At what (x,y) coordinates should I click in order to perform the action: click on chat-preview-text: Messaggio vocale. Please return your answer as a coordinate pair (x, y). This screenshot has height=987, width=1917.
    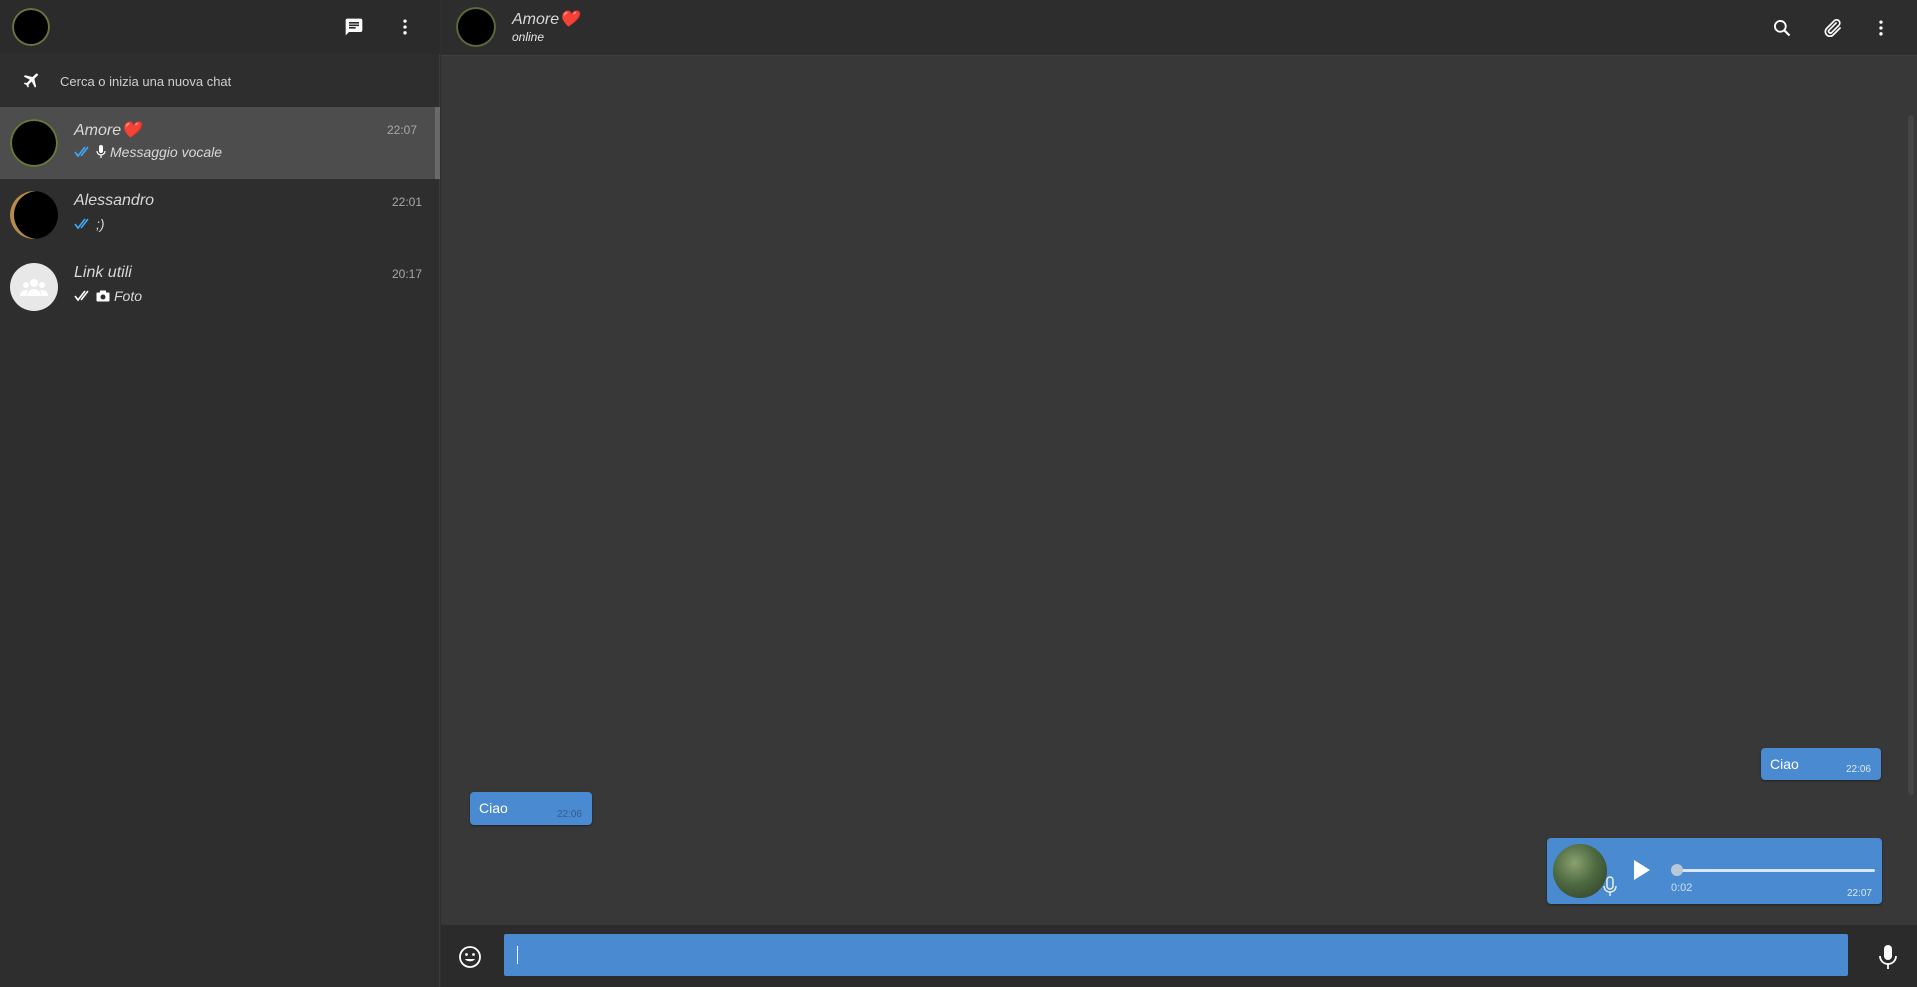
    Looking at the image, I should click on (166, 152).